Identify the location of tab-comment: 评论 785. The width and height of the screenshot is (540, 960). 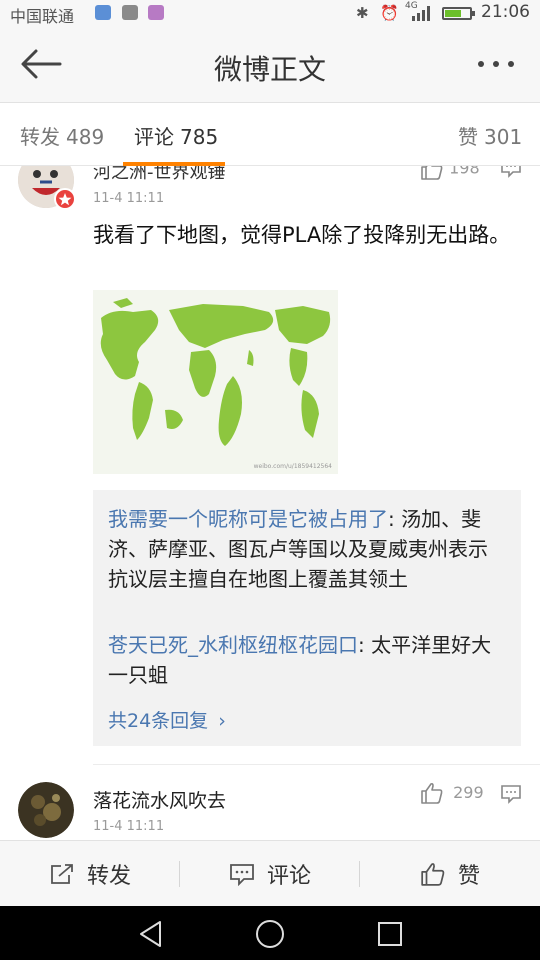
(176, 135).